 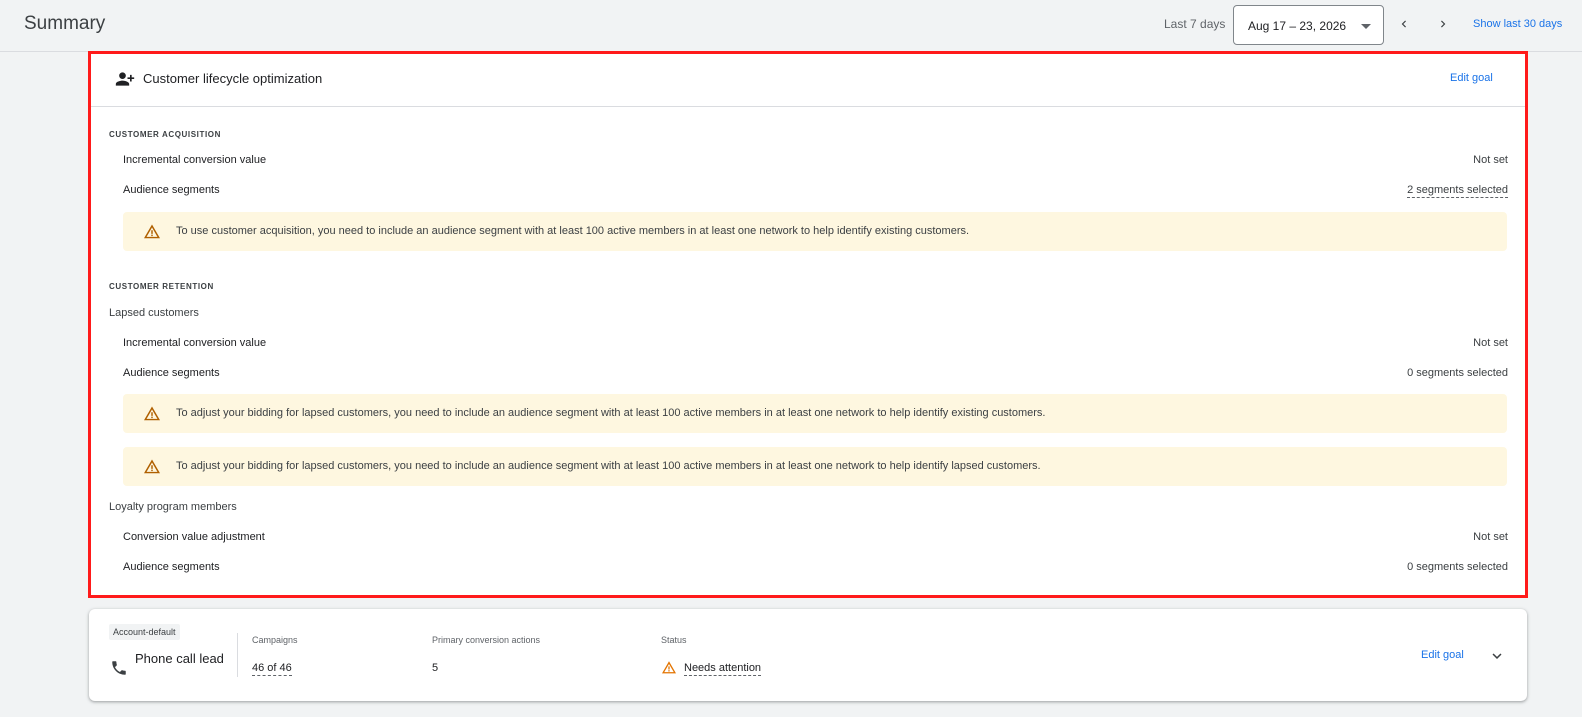 I want to click on show-last-30-days-link: Show last 30 days, so click(x=1517, y=24).